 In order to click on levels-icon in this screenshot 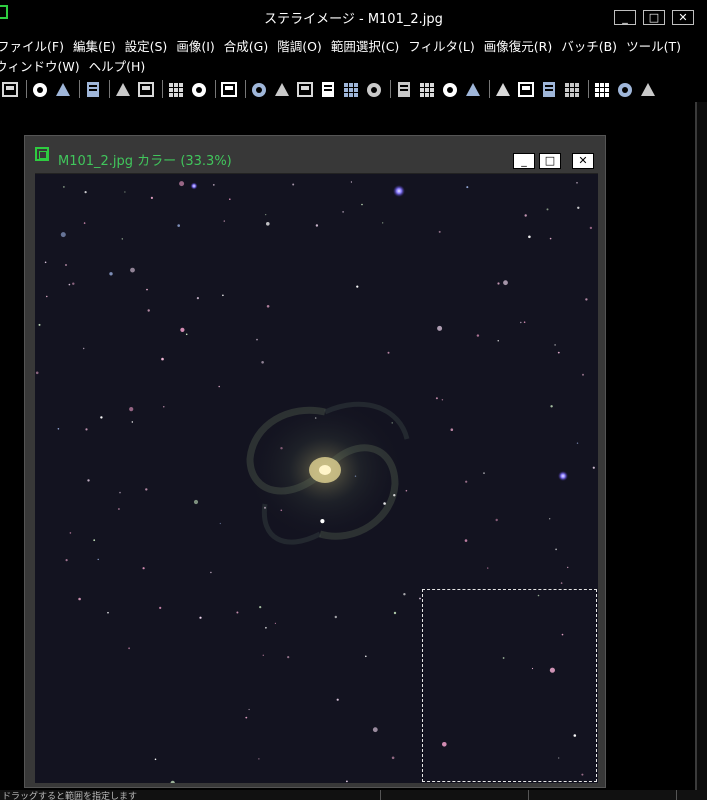, I will do `click(259, 89)`.